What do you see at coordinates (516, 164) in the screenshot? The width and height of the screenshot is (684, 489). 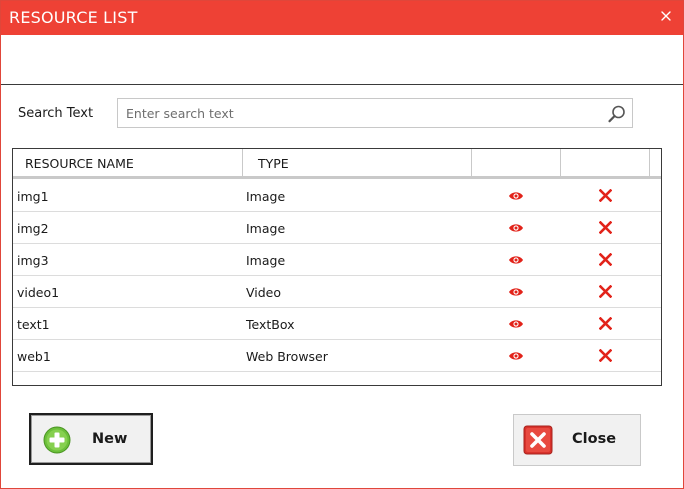 I see `column-header-view` at bounding box center [516, 164].